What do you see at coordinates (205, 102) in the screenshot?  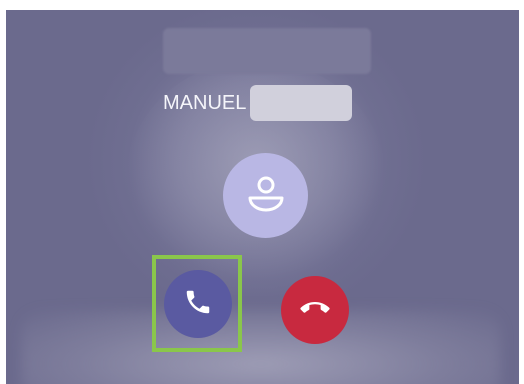 I see `caller-name: MANUEL` at bounding box center [205, 102].